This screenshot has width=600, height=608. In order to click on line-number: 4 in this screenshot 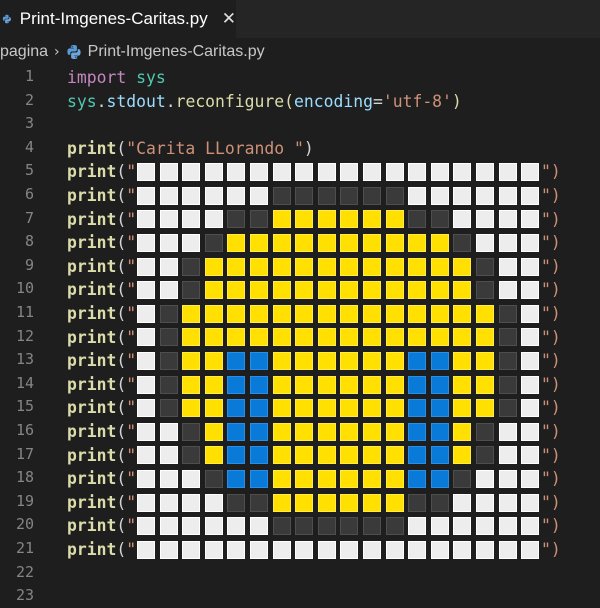, I will do `click(29, 146)`.